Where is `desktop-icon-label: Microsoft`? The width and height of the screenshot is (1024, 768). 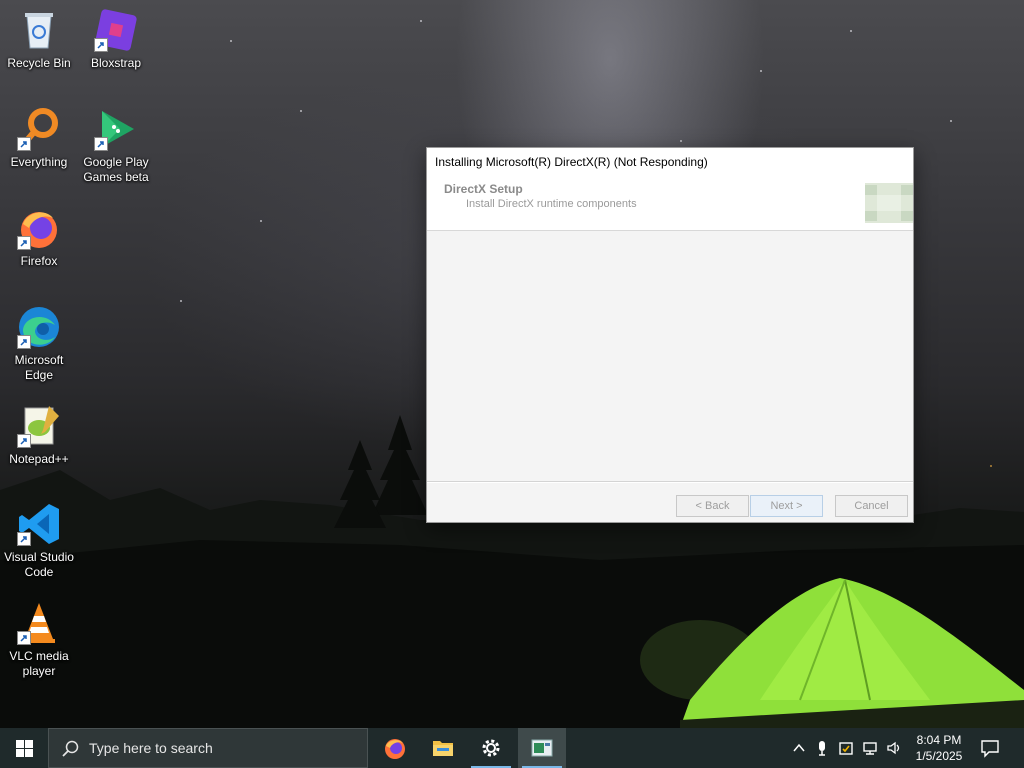 desktop-icon-label: Microsoft is located at coordinates (39, 360).